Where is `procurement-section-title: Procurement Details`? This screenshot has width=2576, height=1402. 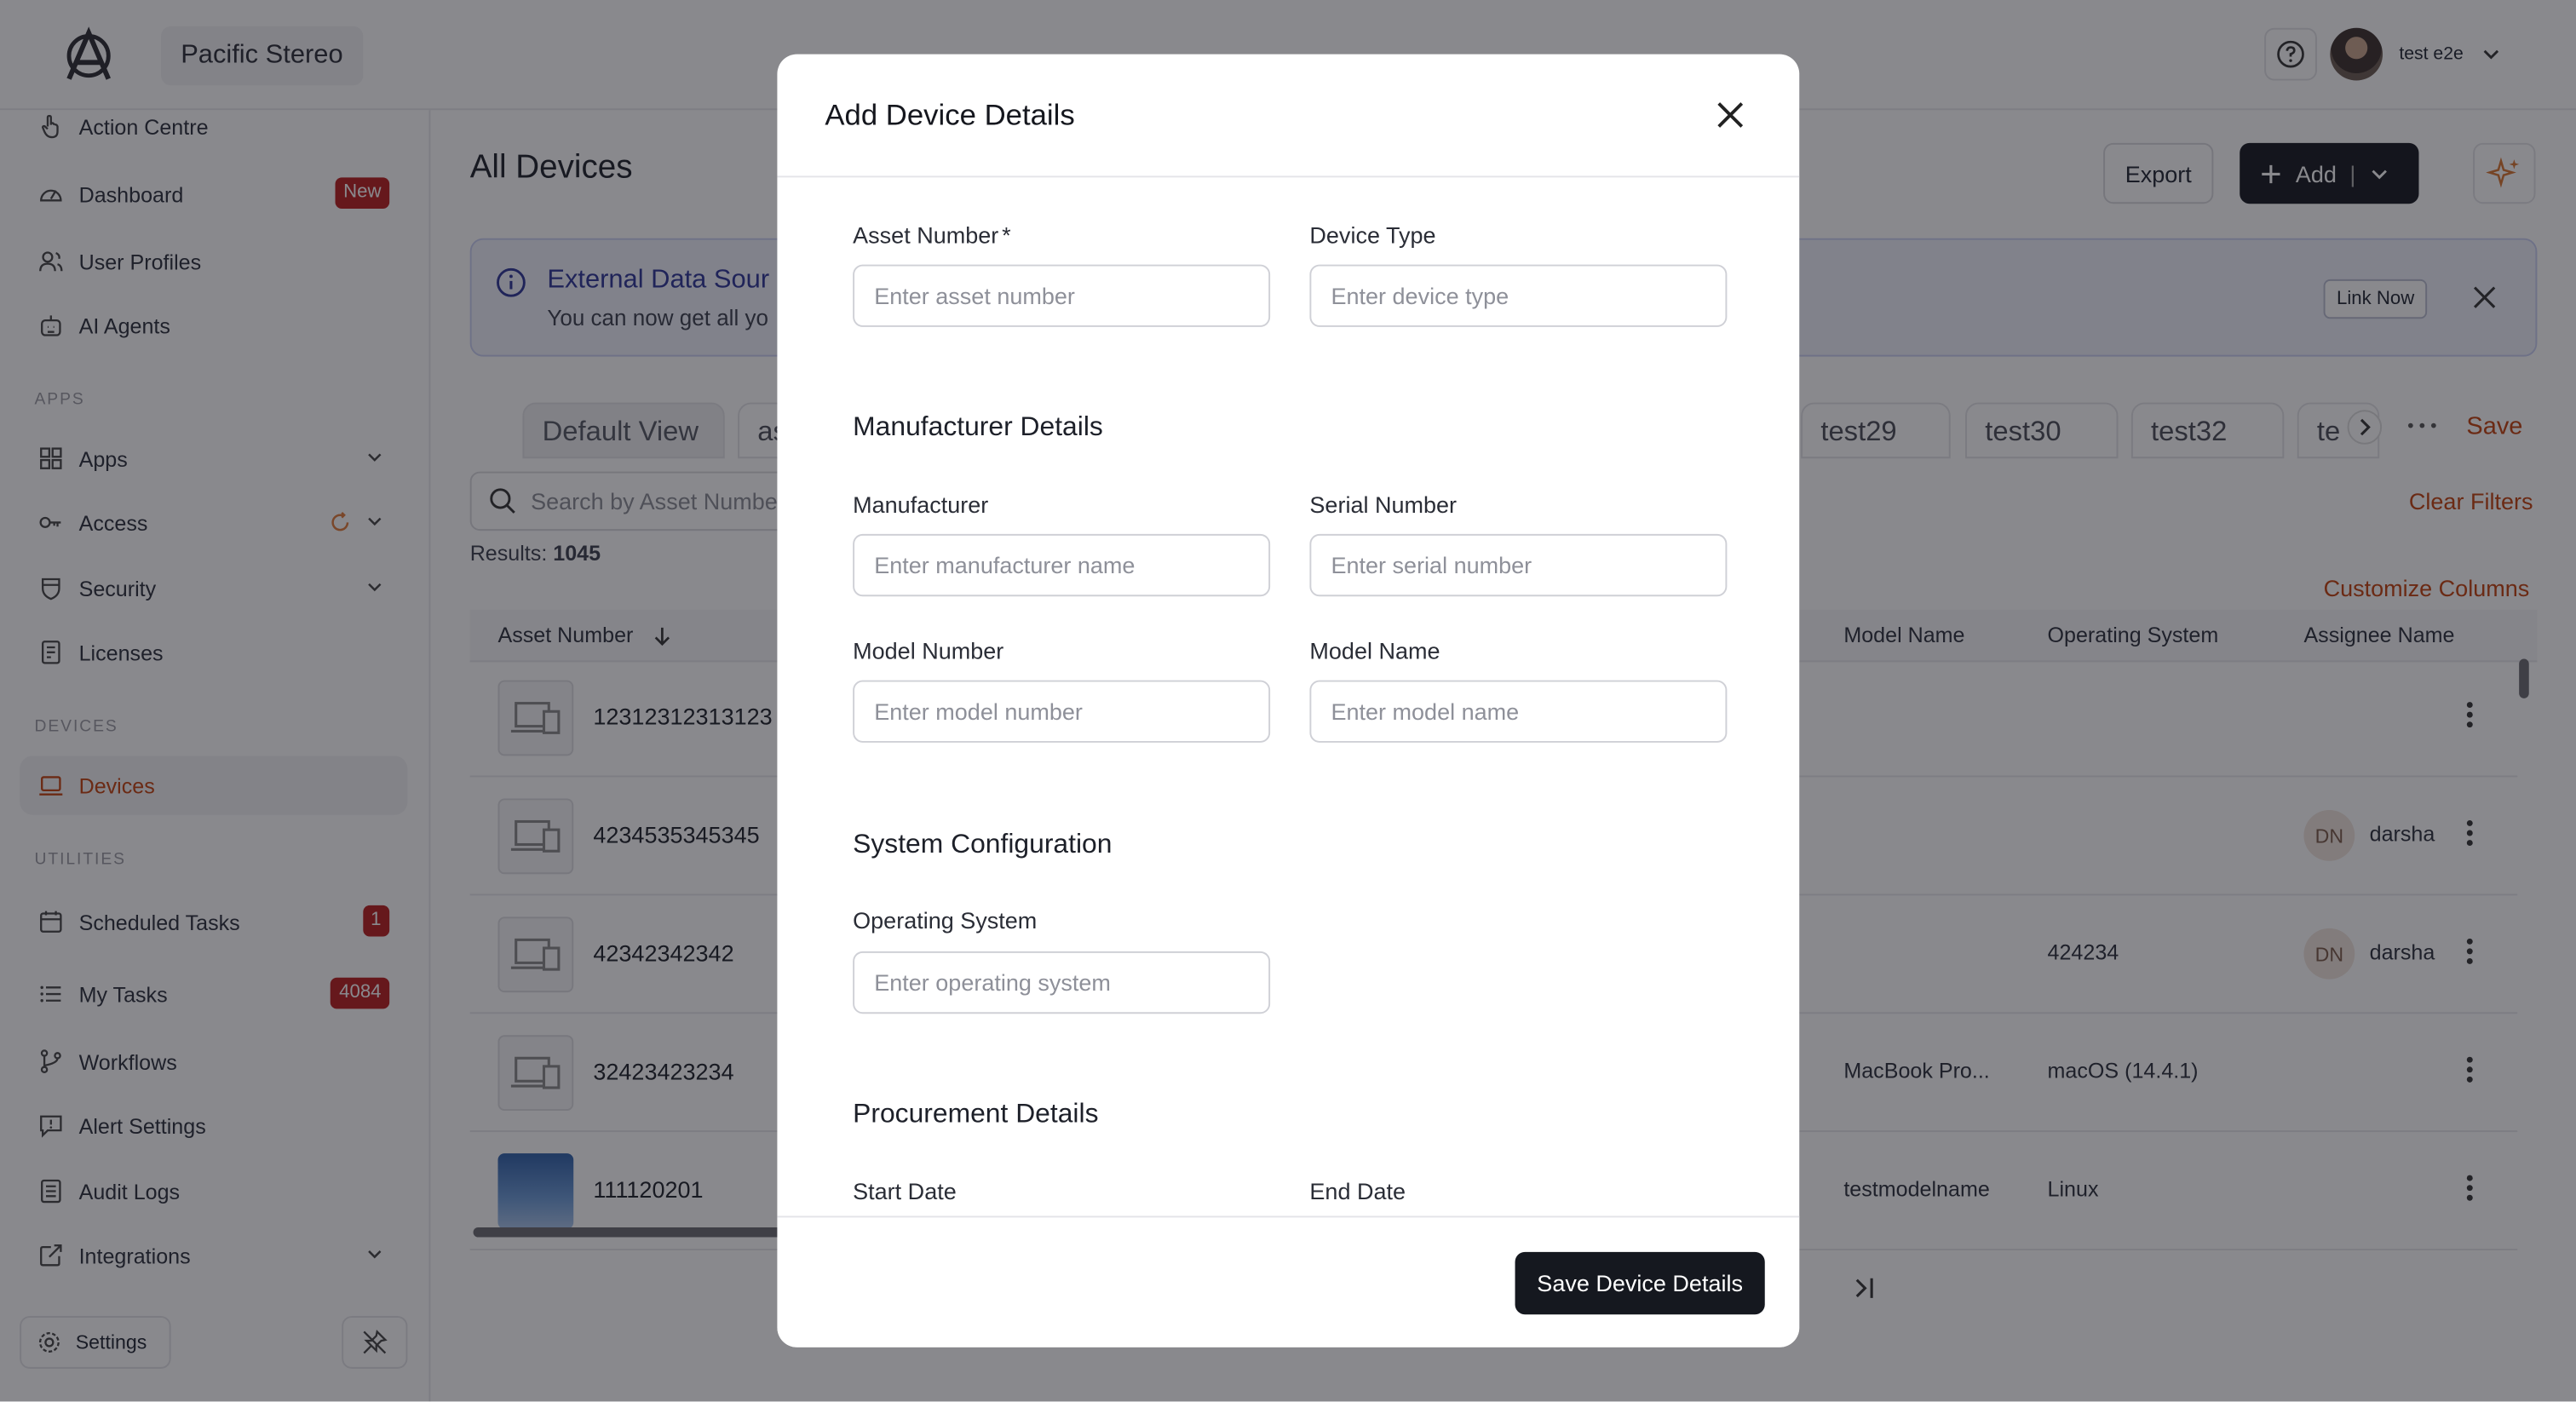
procurement-section-title: Procurement Details is located at coordinates (976, 1114).